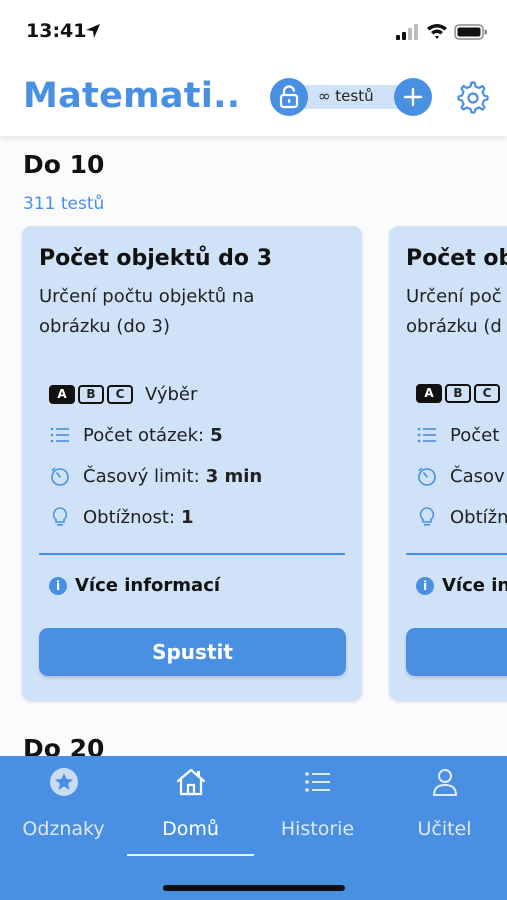  Describe the element at coordinates (474, 585) in the screenshot. I see `more-info-label: Více in` at that location.